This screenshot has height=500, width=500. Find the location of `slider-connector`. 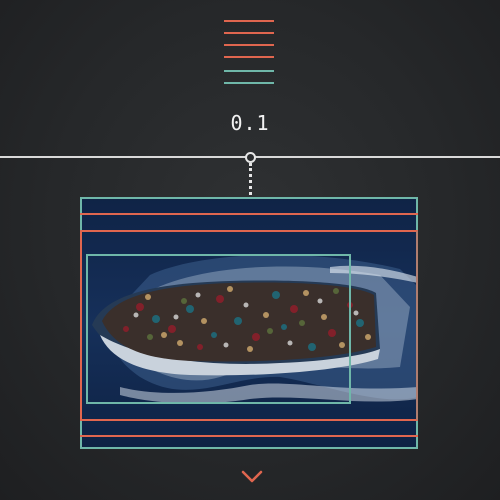

slider-connector is located at coordinates (250, 179).